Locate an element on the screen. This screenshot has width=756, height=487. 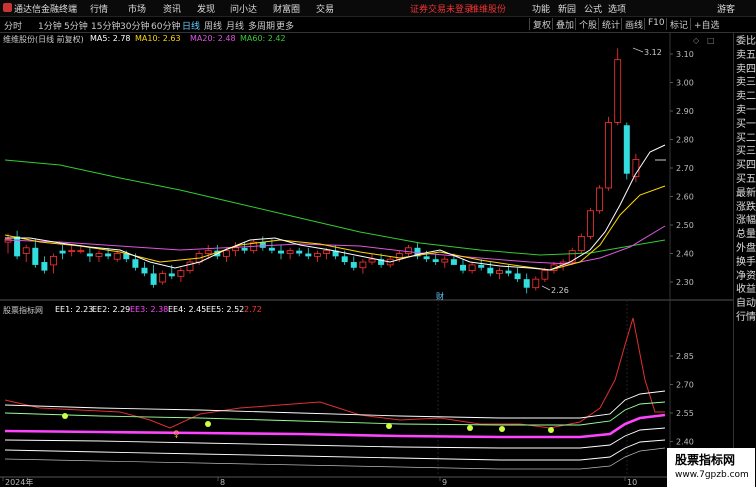
side-tab-15: 外盘 is located at coordinates (746, 248).